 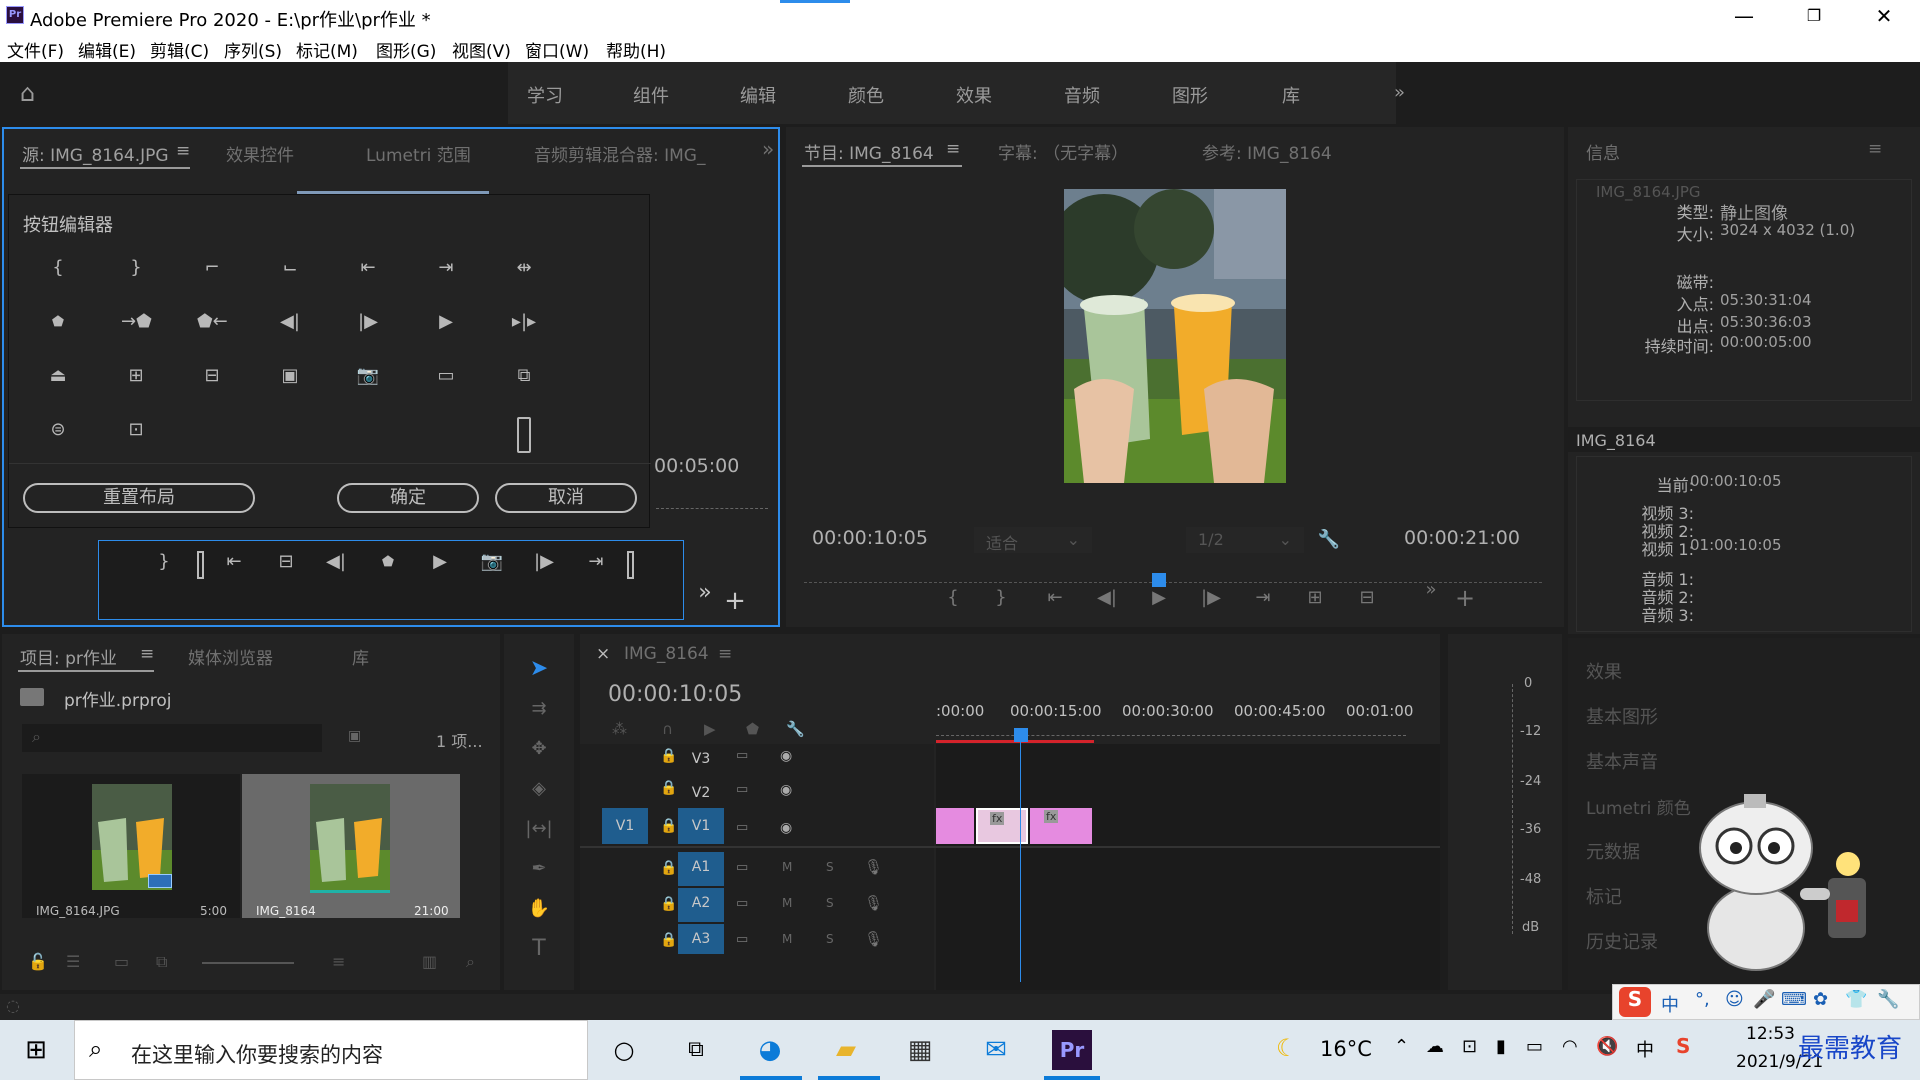 What do you see at coordinates (440, 562) in the screenshot?
I see `bar-play-icon: ▶` at bounding box center [440, 562].